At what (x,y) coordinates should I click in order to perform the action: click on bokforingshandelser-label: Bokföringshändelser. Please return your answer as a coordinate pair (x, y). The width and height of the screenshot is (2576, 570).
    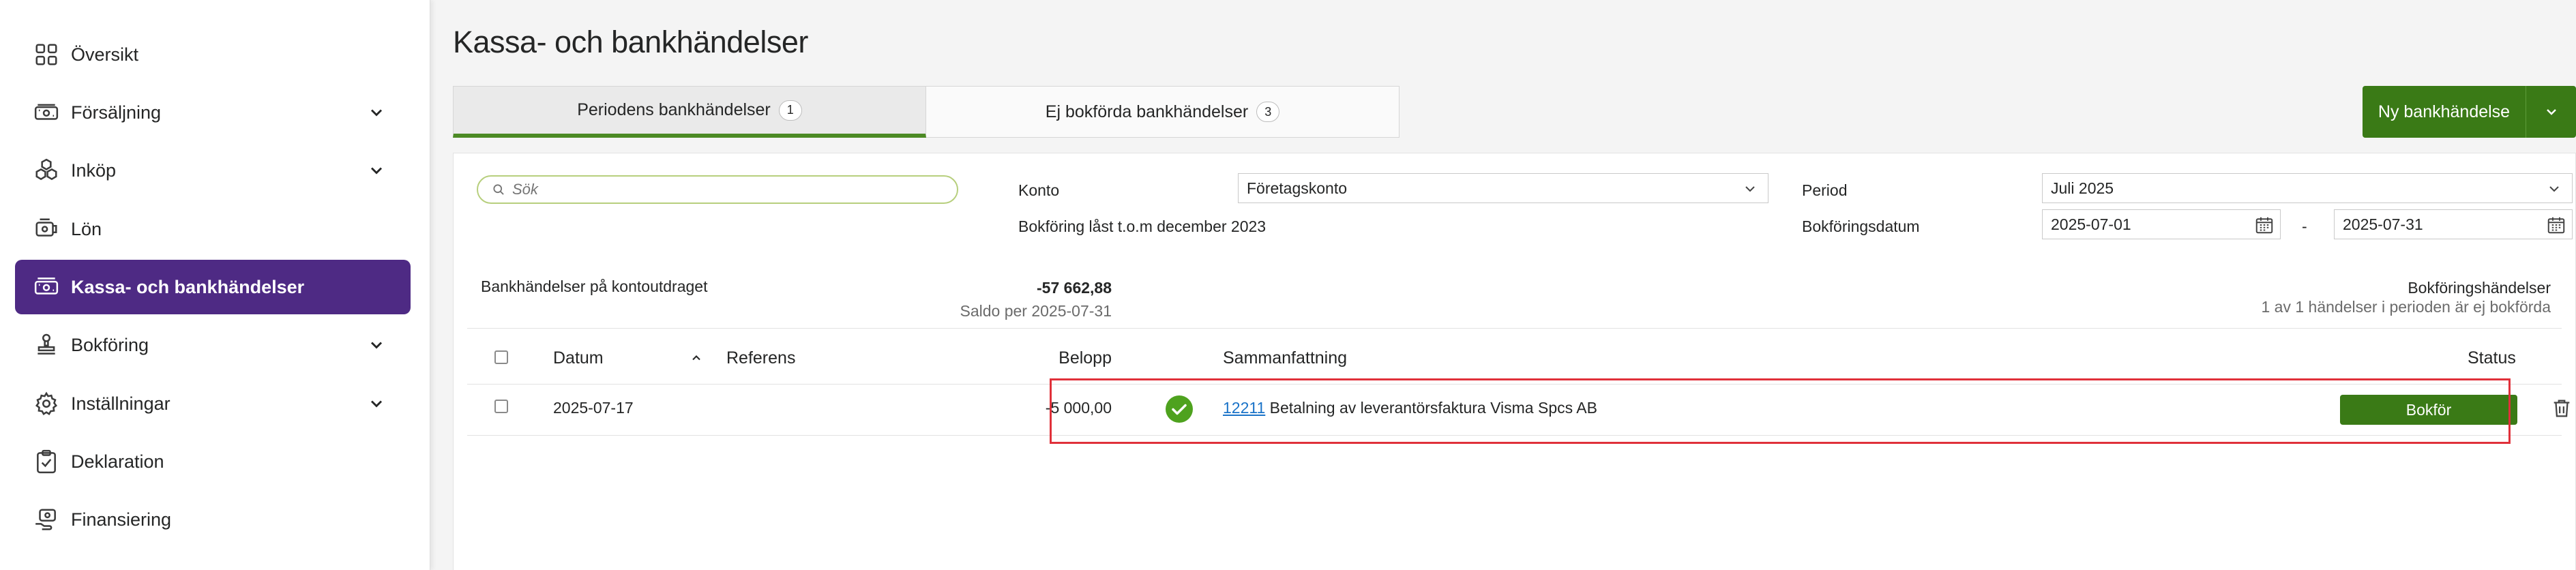
    Looking at the image, I should click on (2479, 288).